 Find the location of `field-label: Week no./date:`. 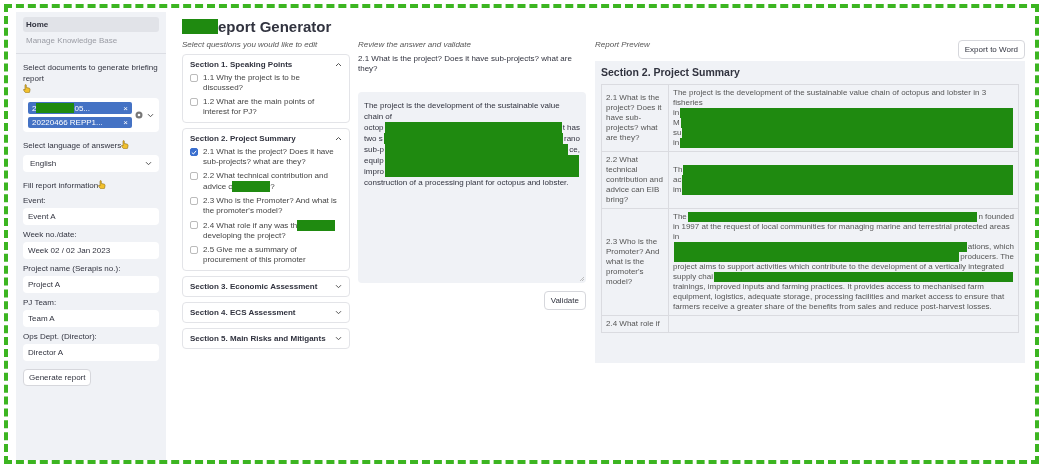

field-label: Week no./date: is located at coordinates (50, 234).